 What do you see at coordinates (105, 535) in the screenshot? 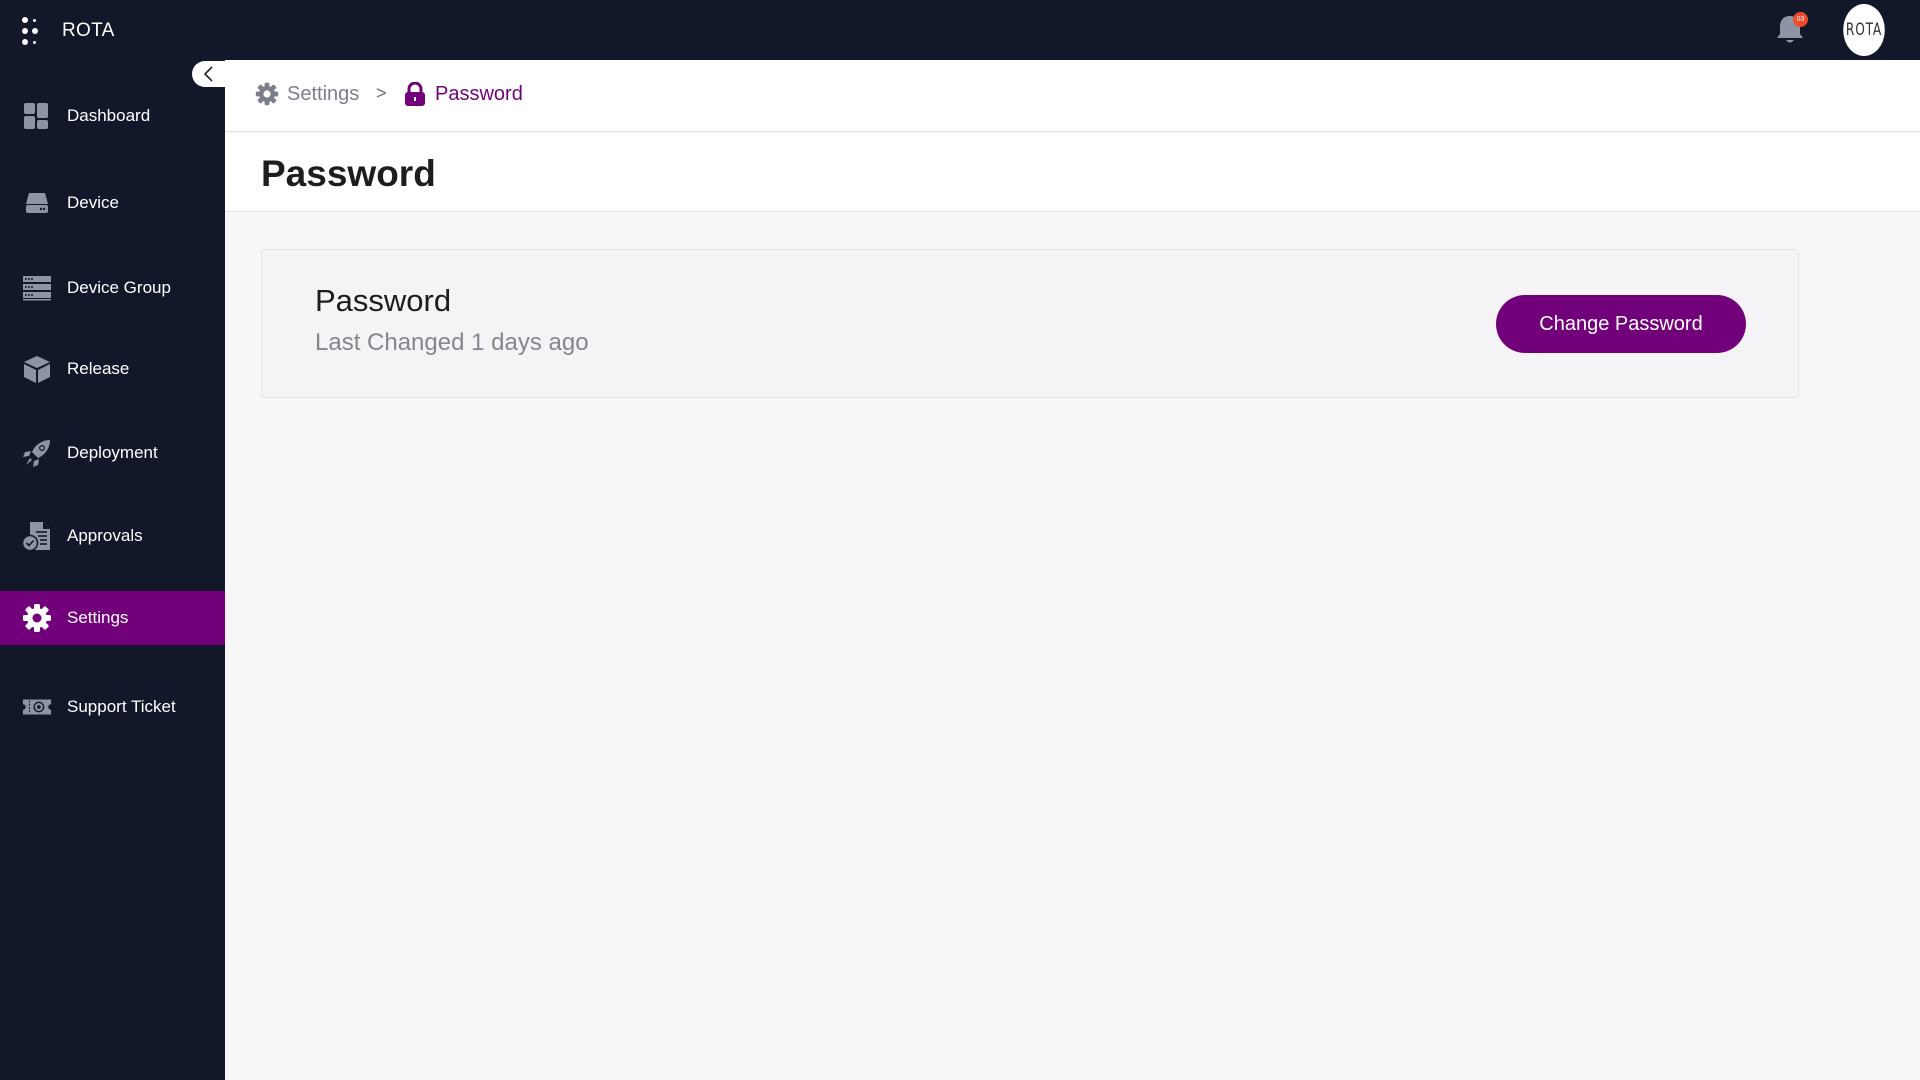
I see `sidebar-item-label: Approvals` at bounding box center [105, 535].